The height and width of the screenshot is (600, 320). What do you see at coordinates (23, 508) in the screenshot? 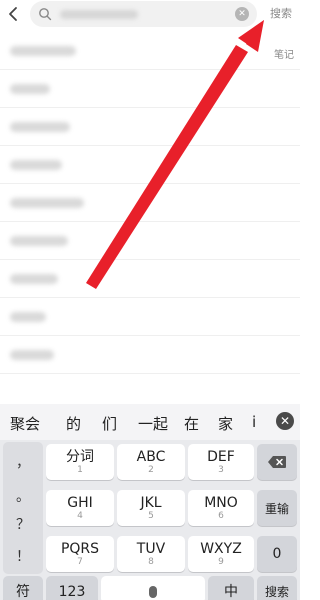
I see `symbol-column: ， 。 ？ ！` at bounding box center [23, 508].